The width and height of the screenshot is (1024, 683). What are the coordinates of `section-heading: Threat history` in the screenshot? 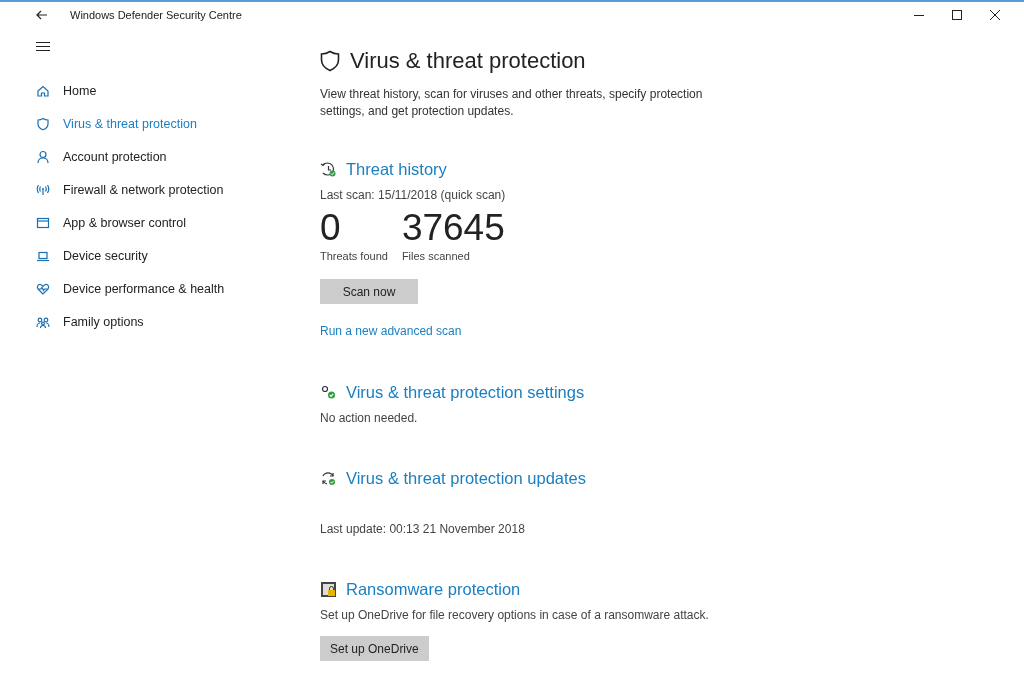 It's located at (396, 169).